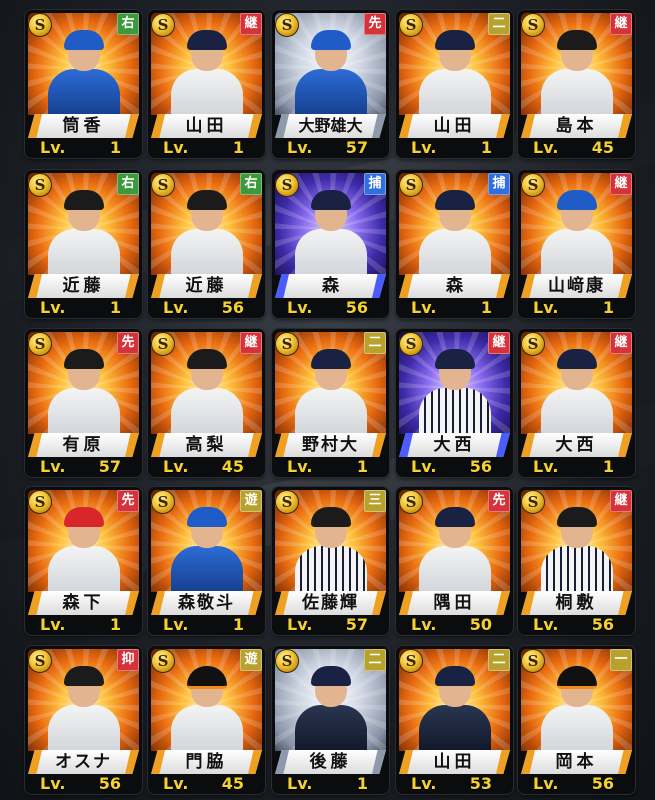  I want to click on level-row: Lv. 53, so click(454, 784).